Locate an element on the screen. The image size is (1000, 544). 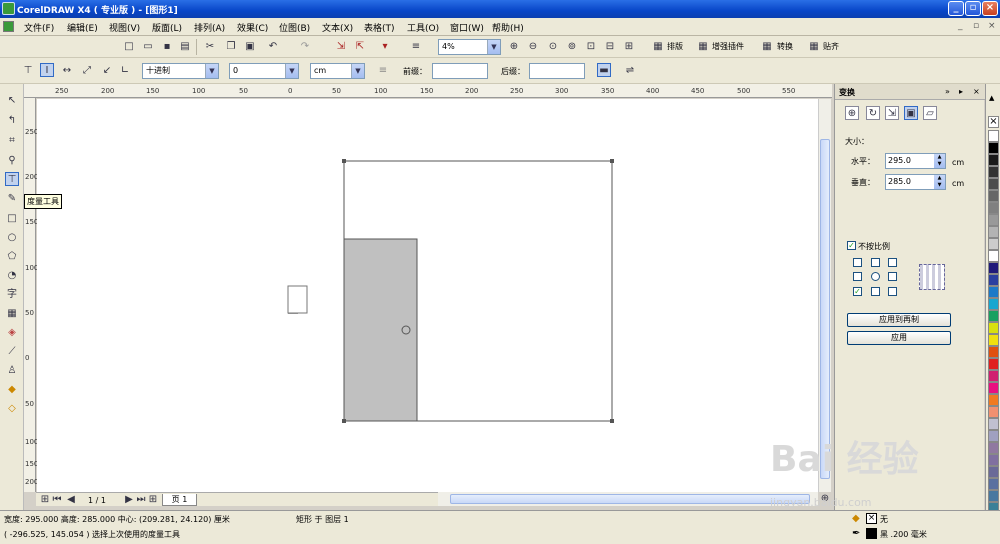
docker-close-icon: × is located at coordinates (976, 91).